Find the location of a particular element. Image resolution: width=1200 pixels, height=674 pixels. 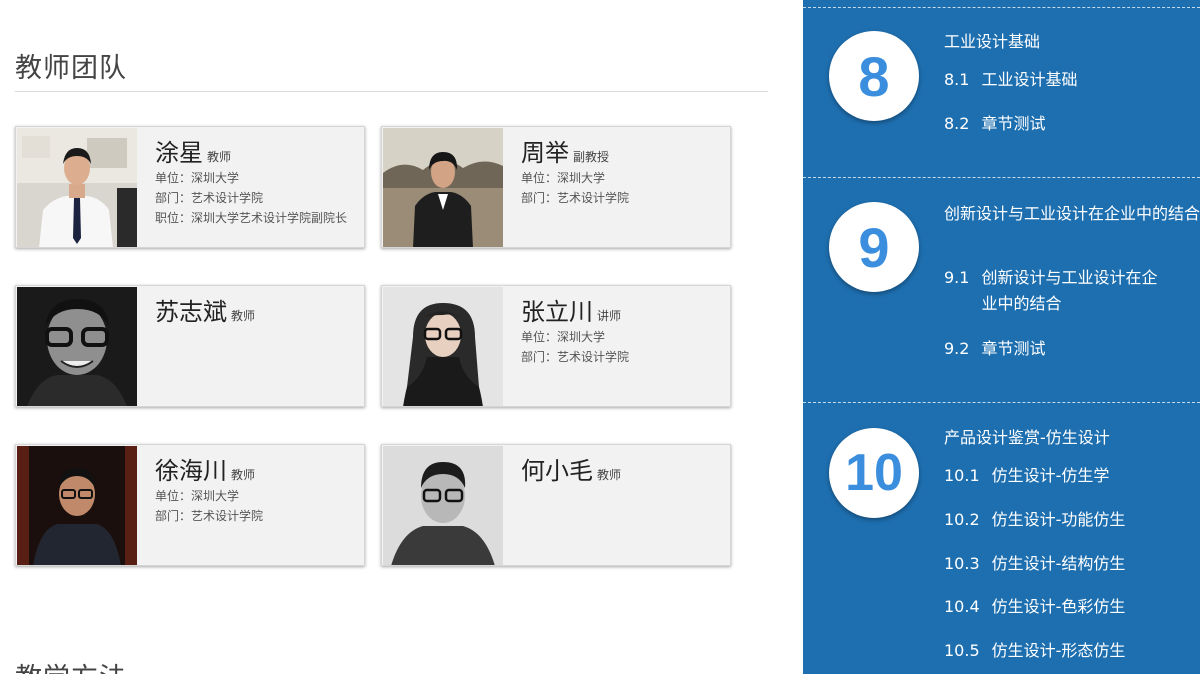

lesson-item: 8.2 章节测试 is located at coordinates (994, 124).